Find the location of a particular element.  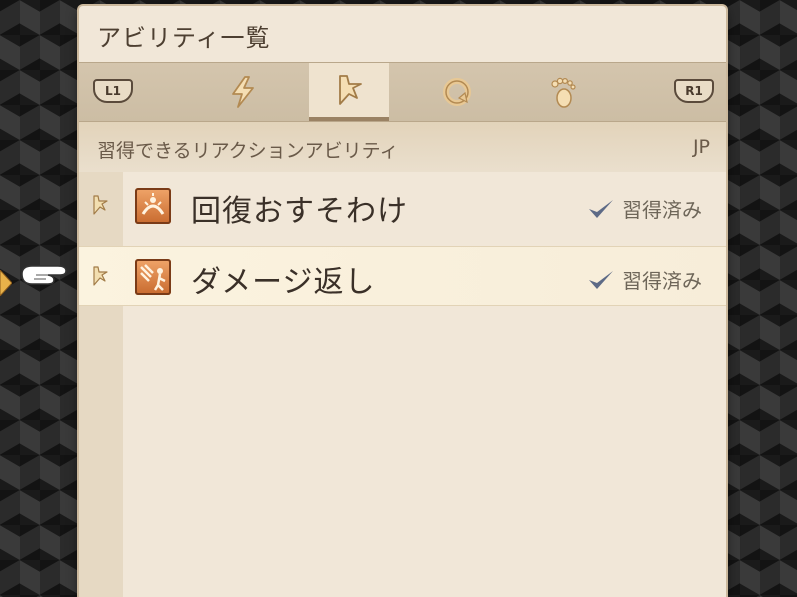

tab-support is located at coordinates (457, 92).